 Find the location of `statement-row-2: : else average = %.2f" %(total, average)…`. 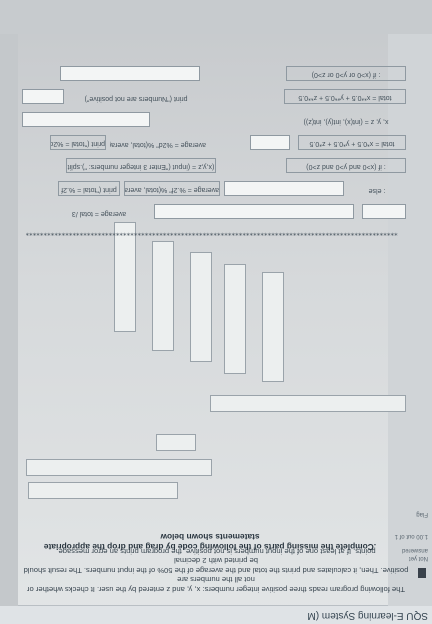

statement-row-2: : else average = %.2f" %(total, average)… is located at coordinates (214, 188).